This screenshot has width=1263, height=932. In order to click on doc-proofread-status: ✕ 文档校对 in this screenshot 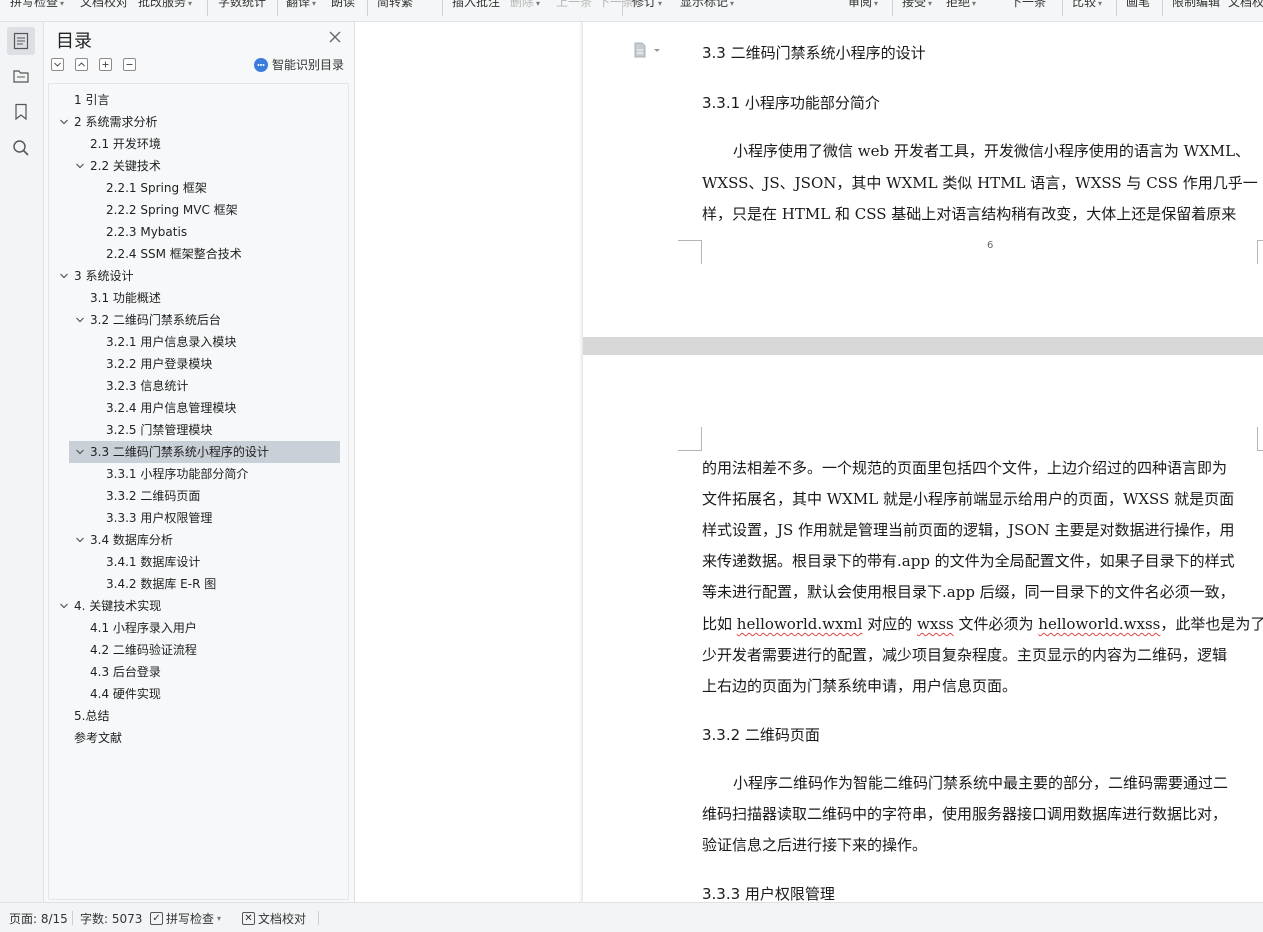, I will do `click(274, 918)`.